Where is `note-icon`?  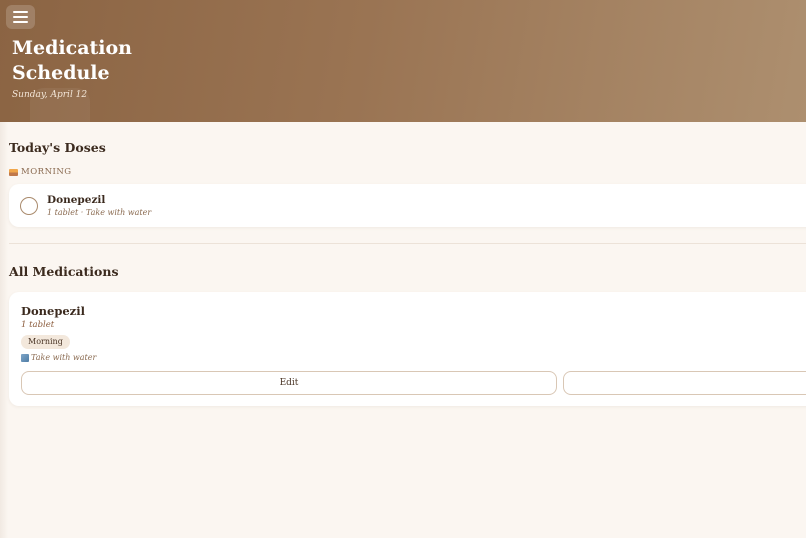
note-icon is located at coordinates (25, 357).